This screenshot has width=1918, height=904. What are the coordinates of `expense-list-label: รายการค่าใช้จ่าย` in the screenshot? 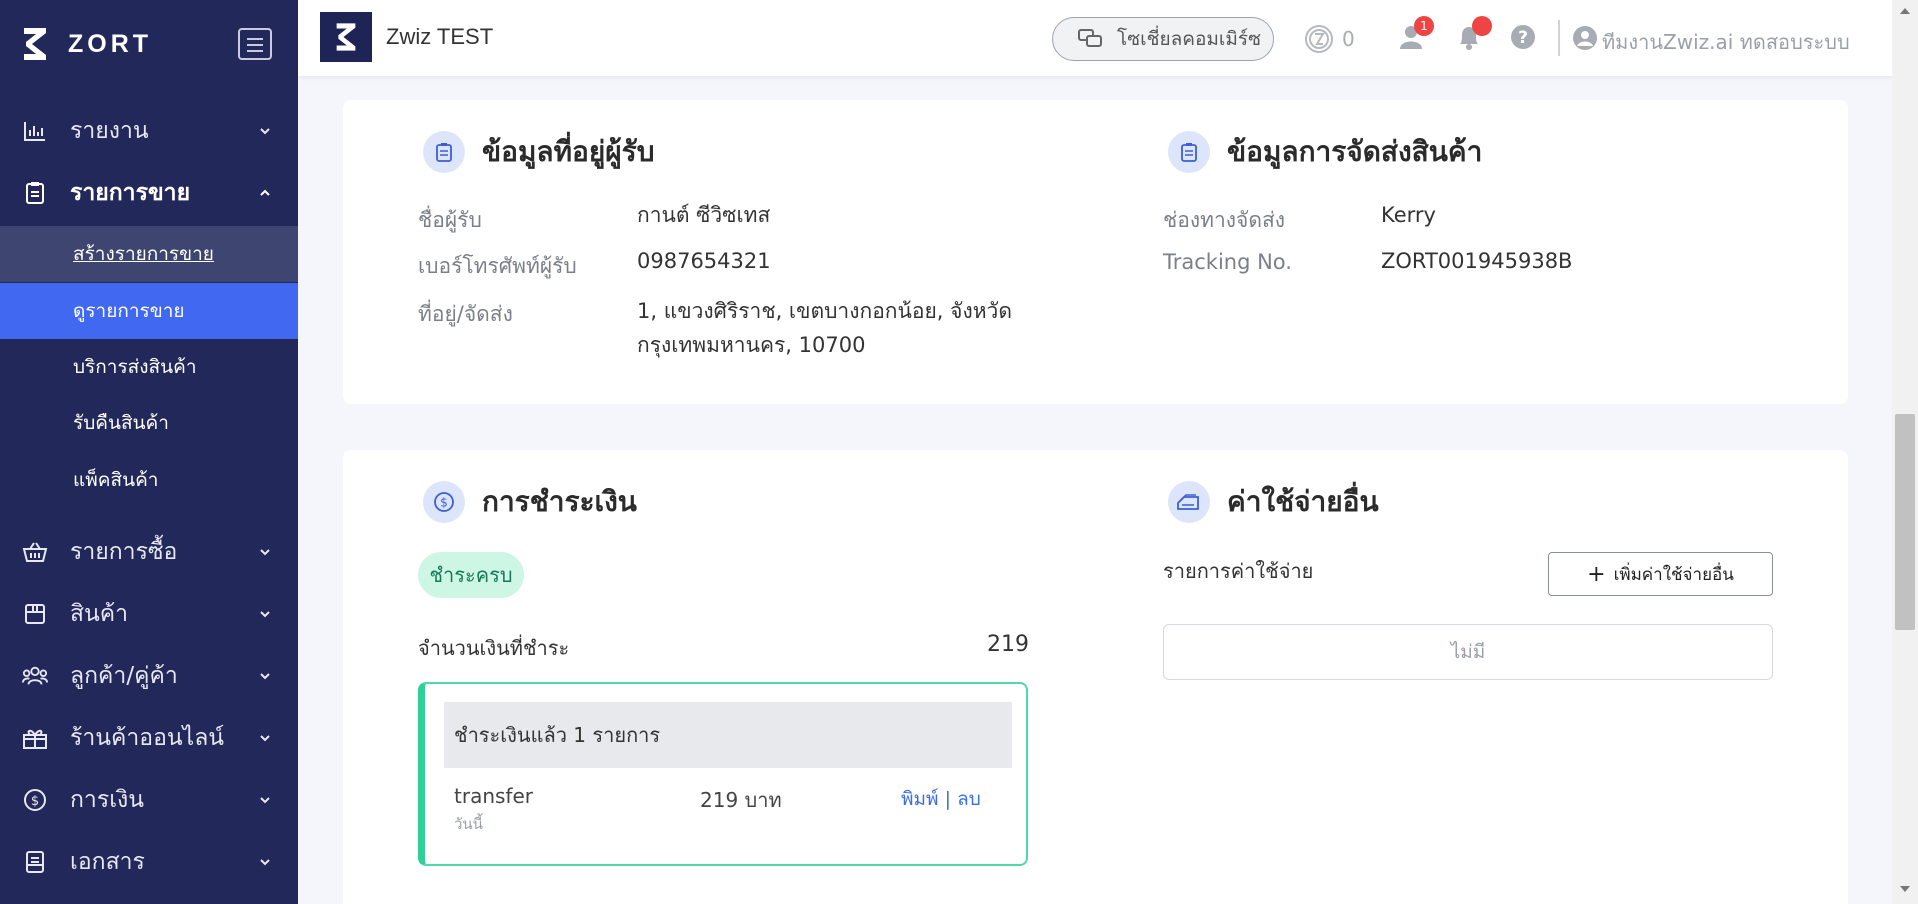 It's located at (1238, 571).